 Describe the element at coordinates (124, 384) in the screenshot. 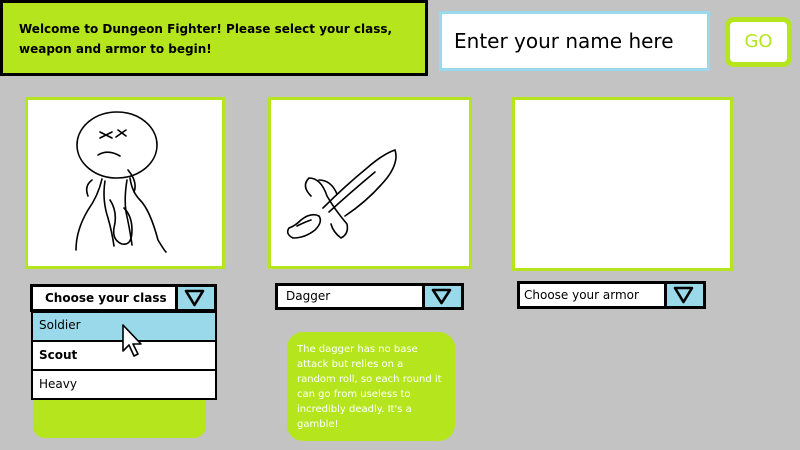

I see `class-option-heavy: Heavy` at that location.